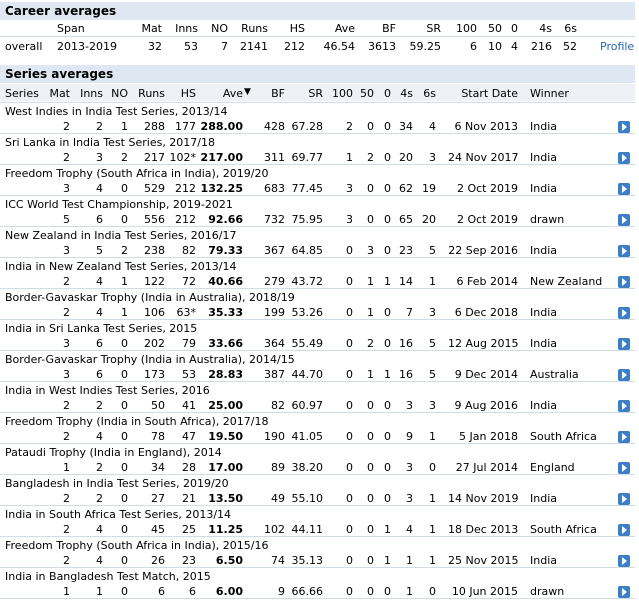 Image resolution: width=639 pixels, height=608 pixels. Describe the element at coordinates (421, 28) in the screenshot. I see `career-header-8: SR` at that location.